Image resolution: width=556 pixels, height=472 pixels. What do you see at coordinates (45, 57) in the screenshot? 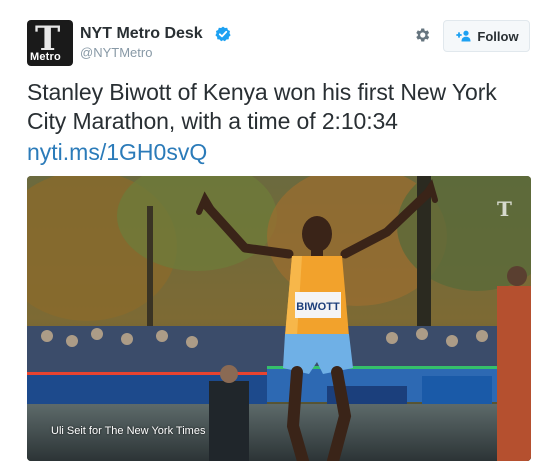
I see `avatar-metro-label: Metro` at bounding box center [45, 57].